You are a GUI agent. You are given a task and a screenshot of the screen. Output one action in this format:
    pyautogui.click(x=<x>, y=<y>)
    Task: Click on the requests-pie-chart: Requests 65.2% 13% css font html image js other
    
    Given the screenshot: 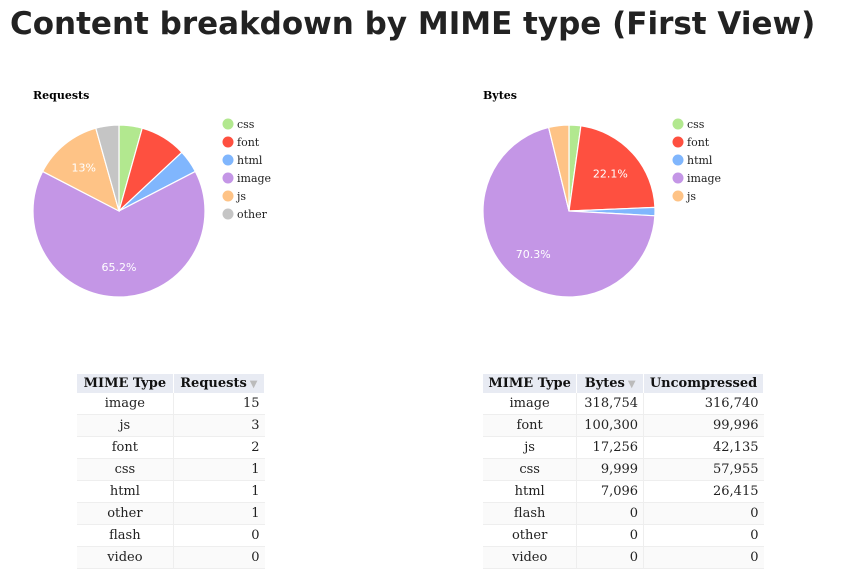 What is the action you would take?
    pyautogui.click(x=170, y=195)
    